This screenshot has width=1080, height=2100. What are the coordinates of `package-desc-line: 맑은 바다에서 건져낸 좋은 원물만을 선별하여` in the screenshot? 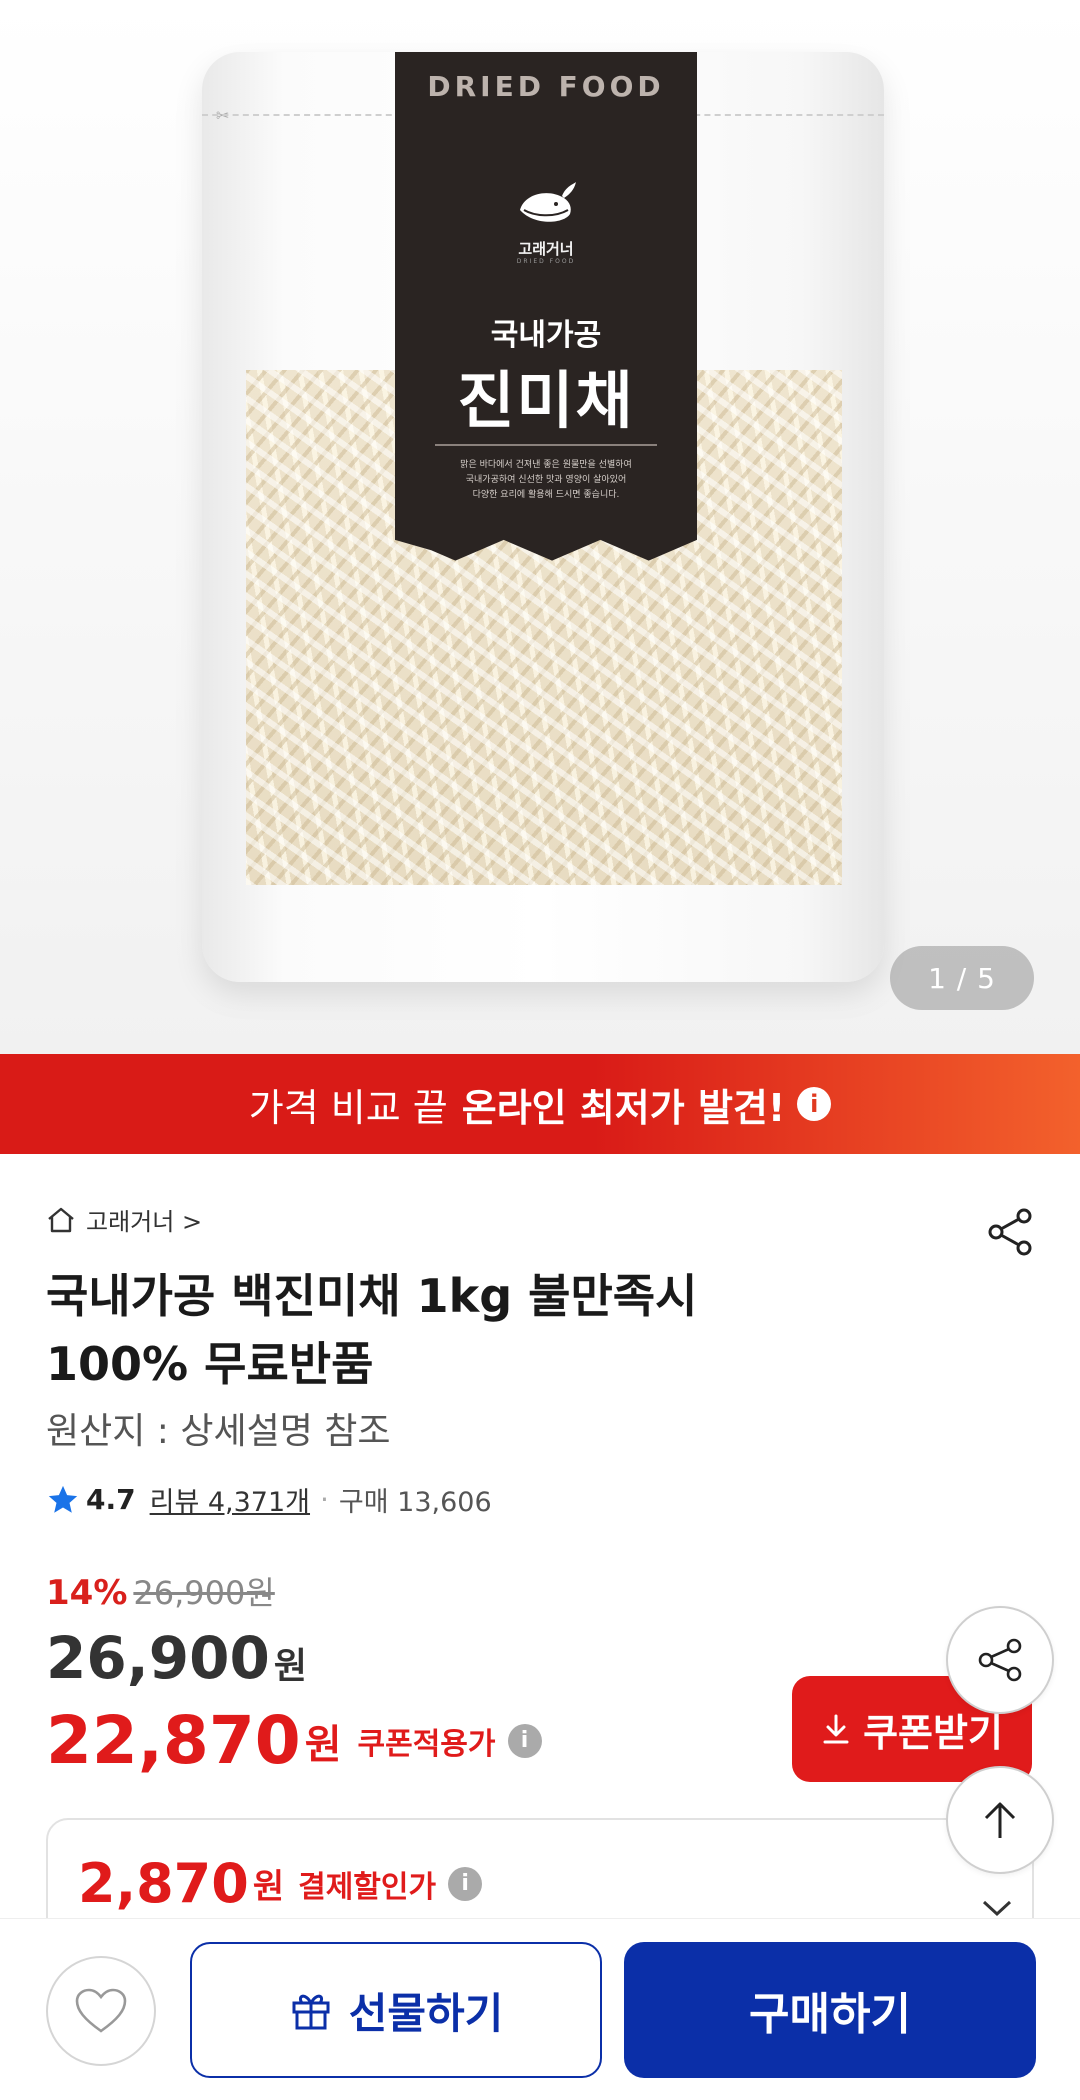 It's located at (546, 465).